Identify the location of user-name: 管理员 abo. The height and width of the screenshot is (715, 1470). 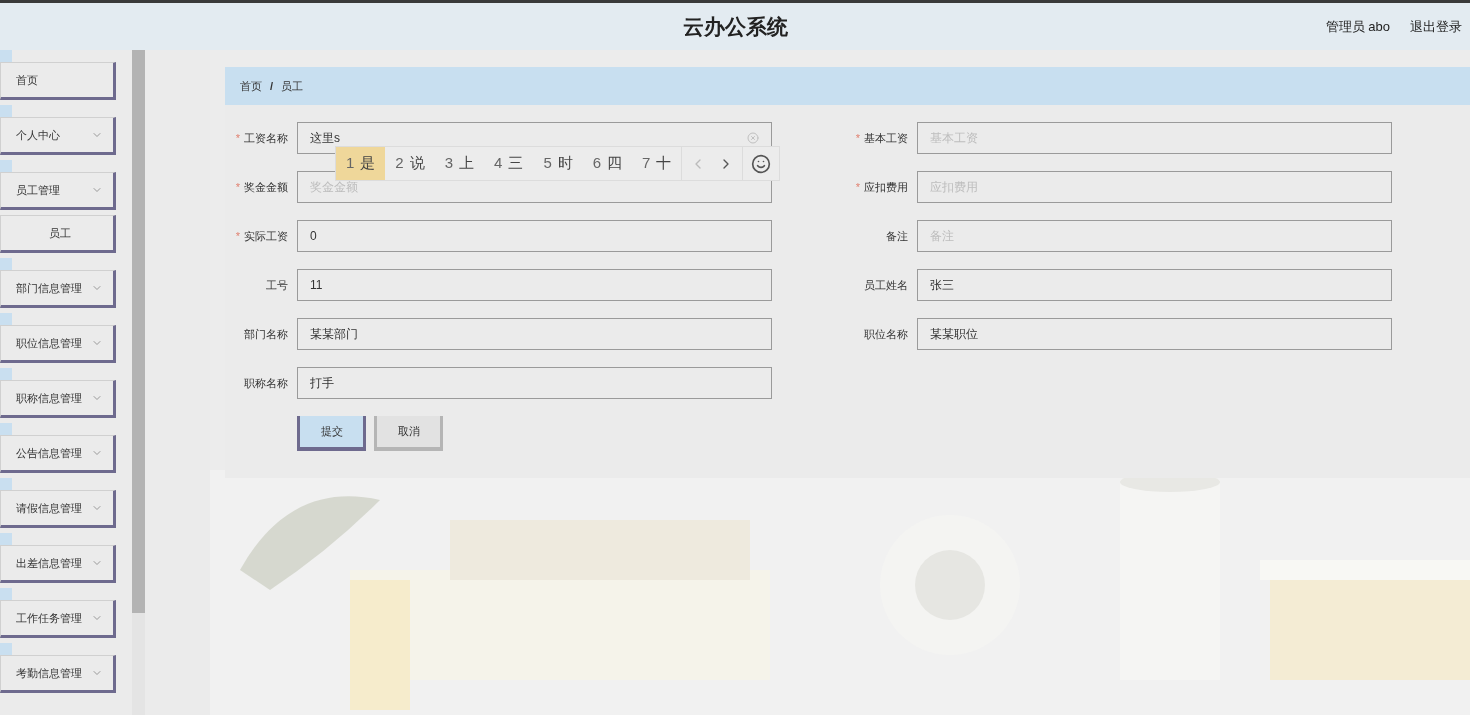
(1357, 26).